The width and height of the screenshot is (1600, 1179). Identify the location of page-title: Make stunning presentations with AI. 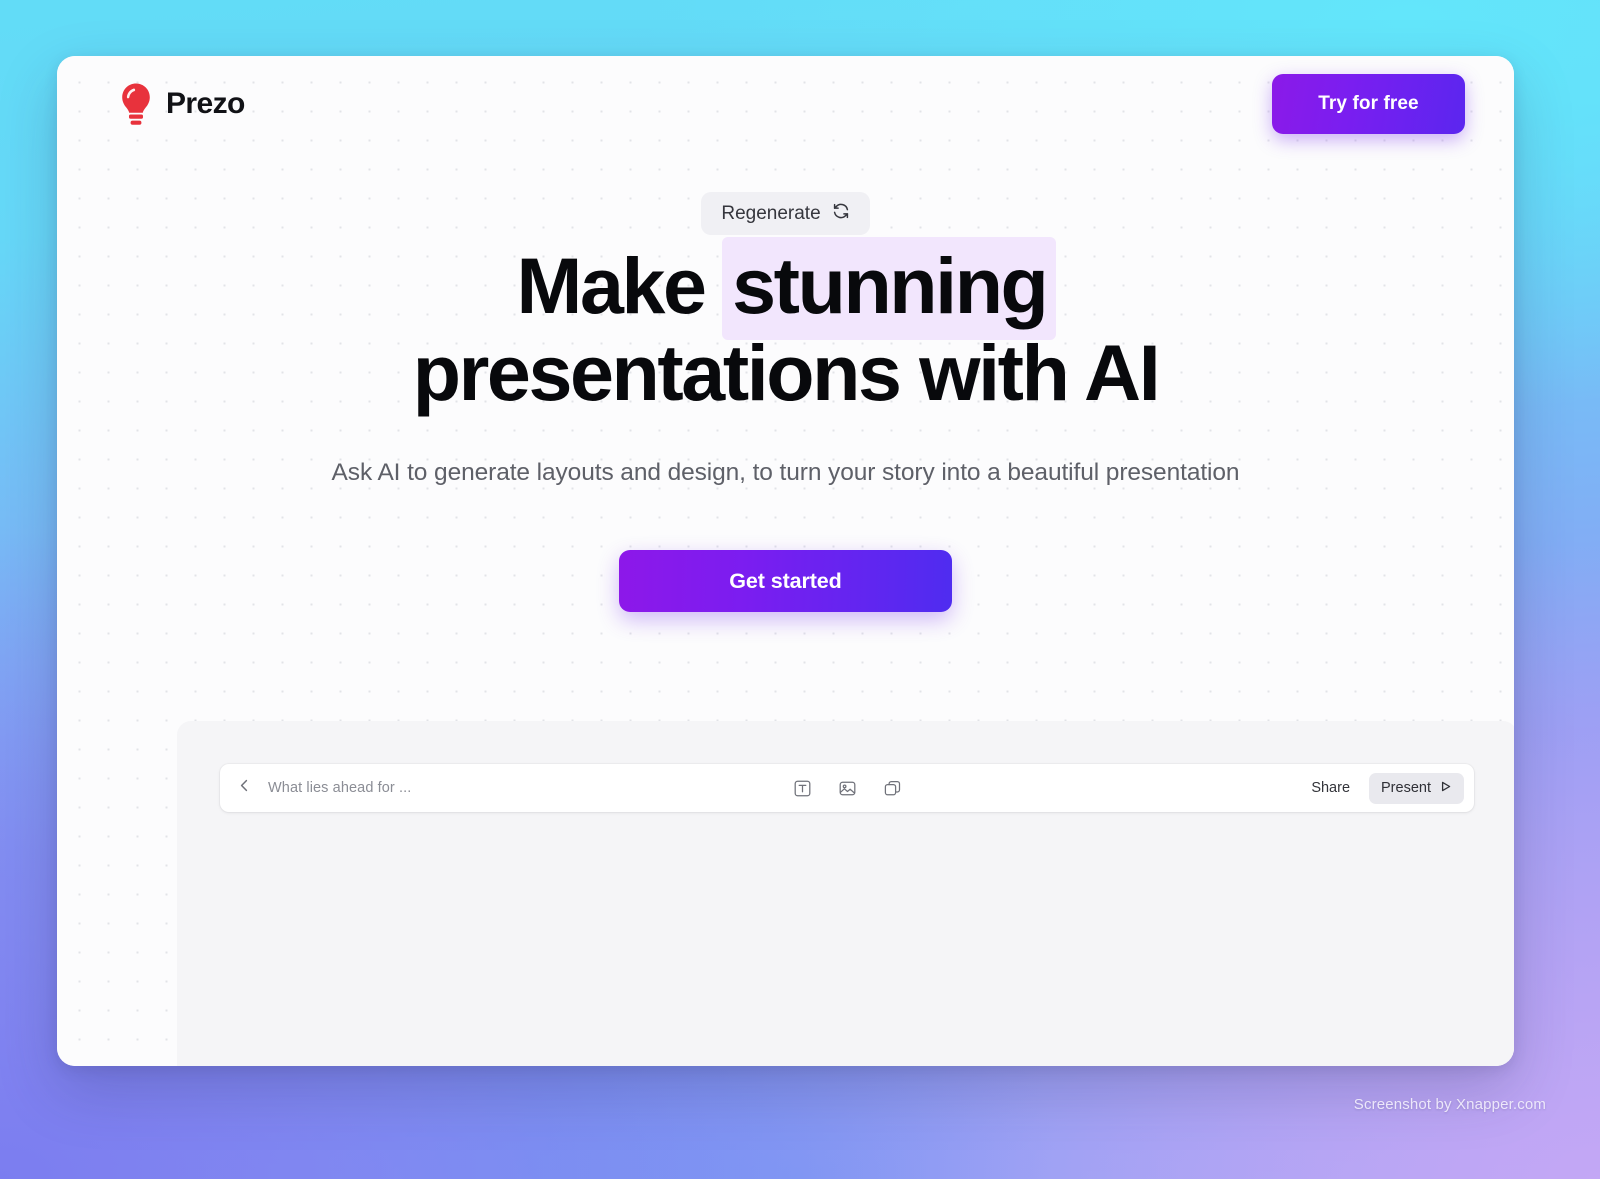
(786, 327).